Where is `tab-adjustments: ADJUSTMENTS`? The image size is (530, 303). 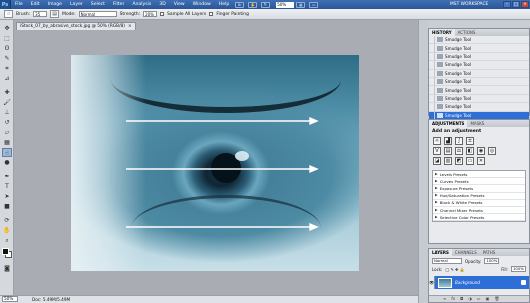 tab-adjustments: ADJUSTMENTS is located at coordinates (448, 123).